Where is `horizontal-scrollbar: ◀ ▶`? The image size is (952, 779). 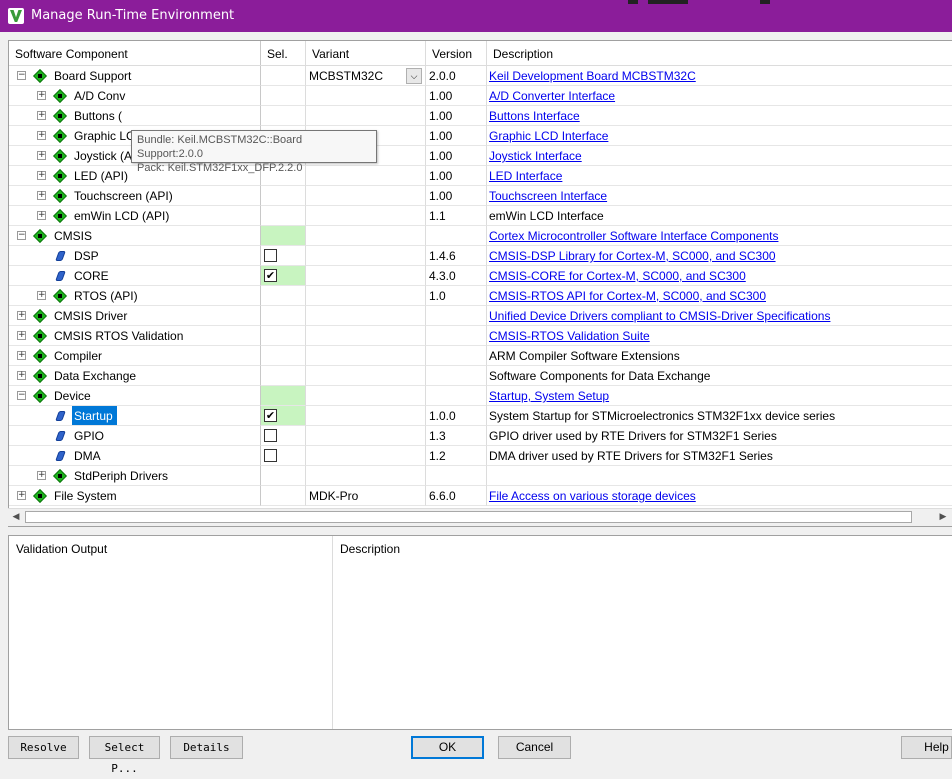 horizontal-scrollbar: ◀ ▶ is located at coordinates (480, 517).